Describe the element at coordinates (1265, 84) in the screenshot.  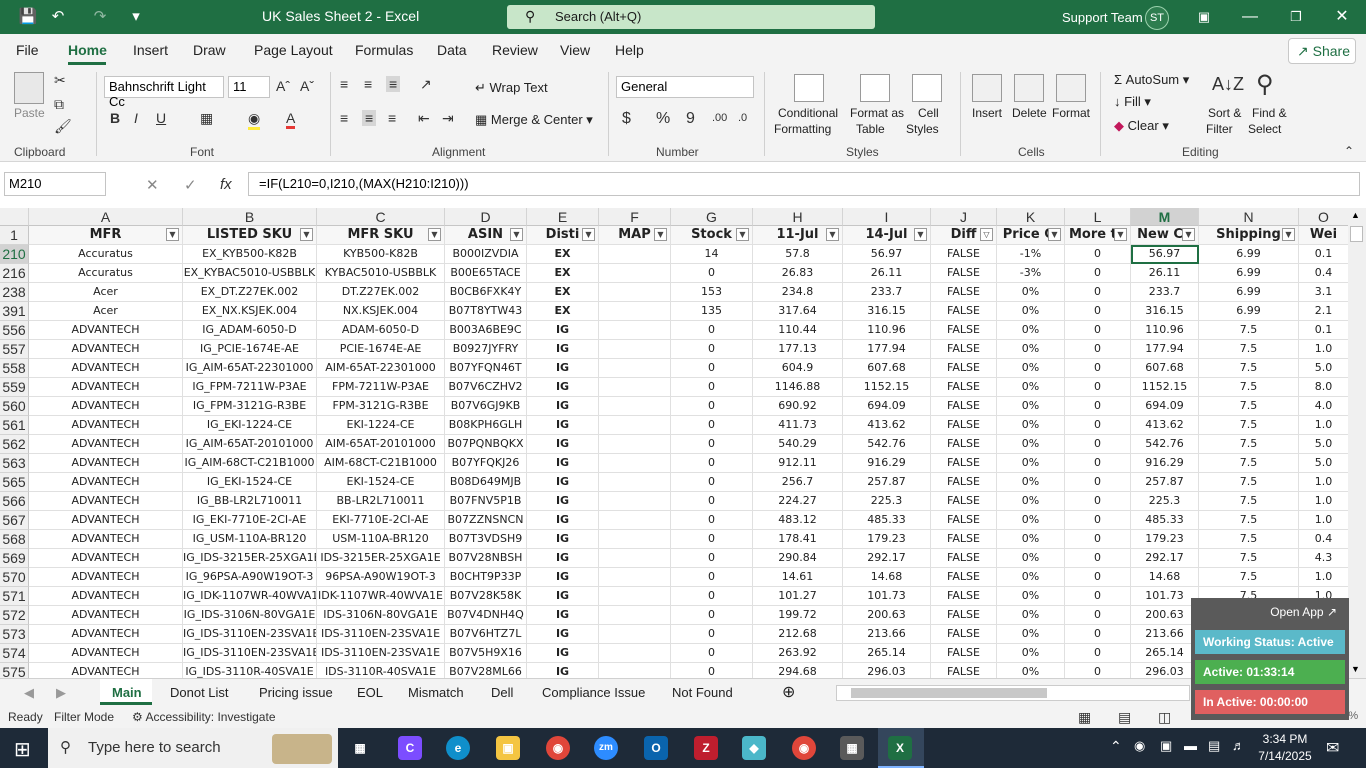
I see `find-select-icon: ⚲` at that location.